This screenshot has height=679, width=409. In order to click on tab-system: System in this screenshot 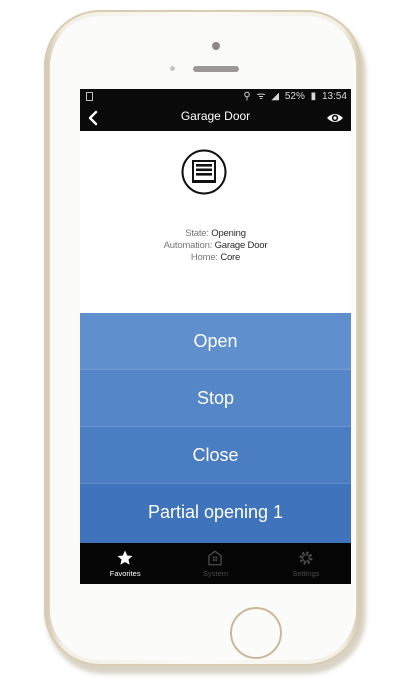, I will do `click(215, 563)`.